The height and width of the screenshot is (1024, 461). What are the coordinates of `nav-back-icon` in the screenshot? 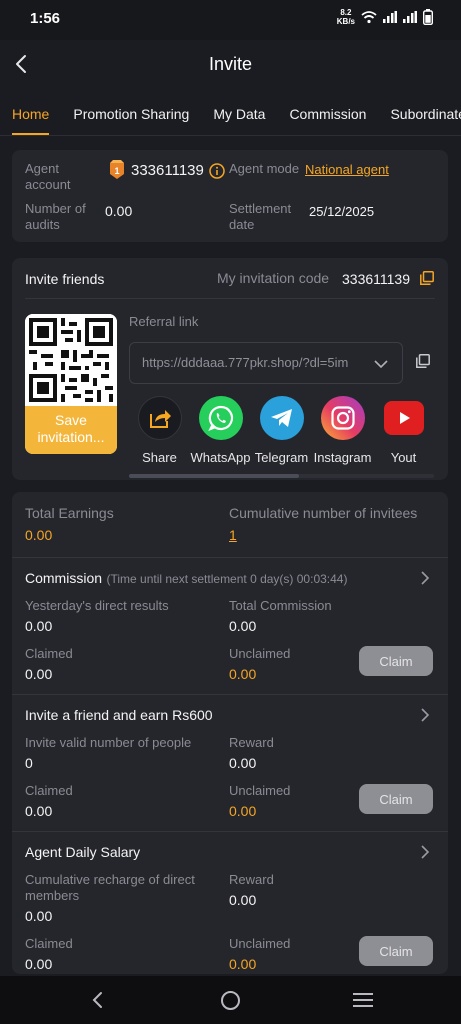 It's located at (98, 1000).